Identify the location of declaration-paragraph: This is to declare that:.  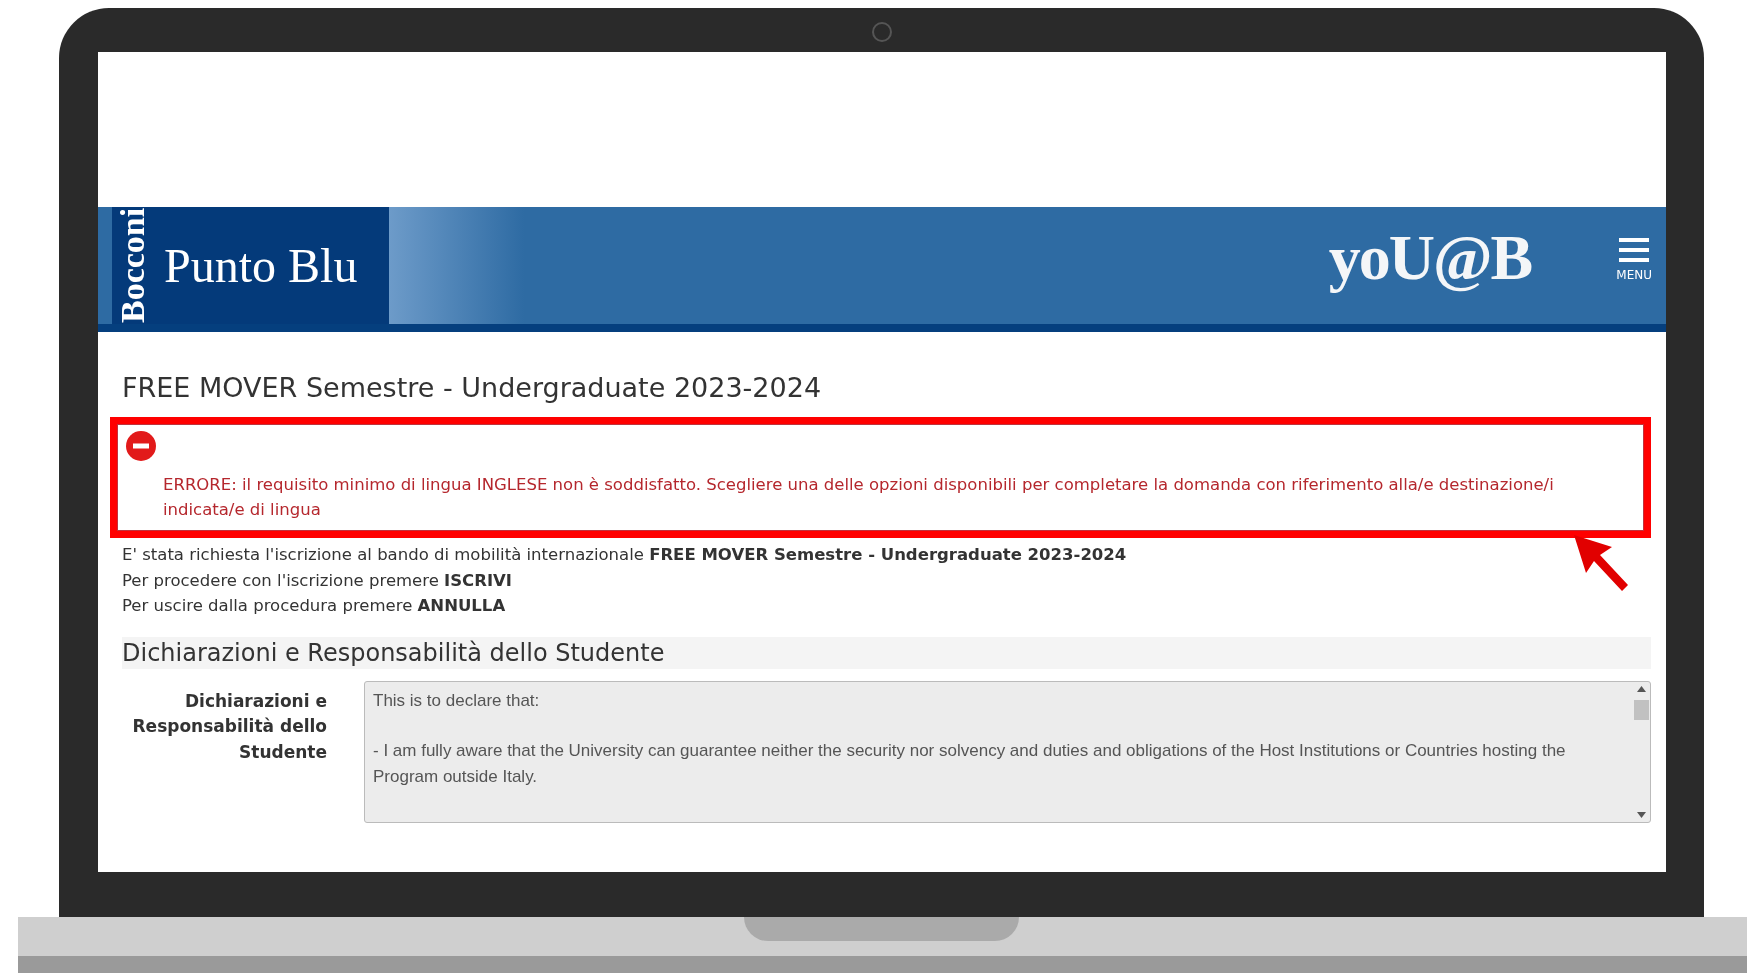
(457, 700).